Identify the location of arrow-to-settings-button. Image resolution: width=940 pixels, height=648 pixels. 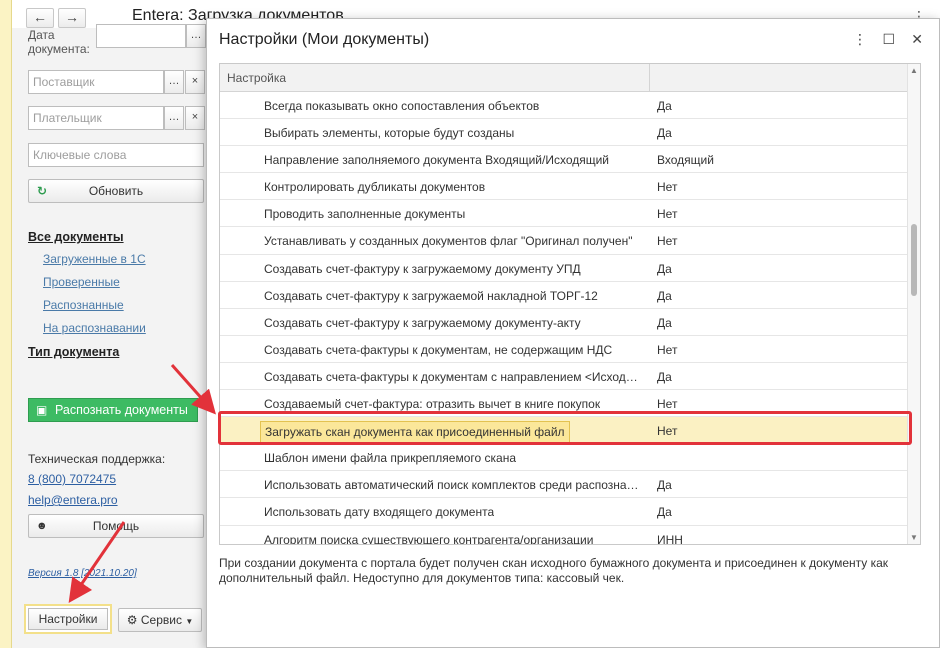
(97, 562).